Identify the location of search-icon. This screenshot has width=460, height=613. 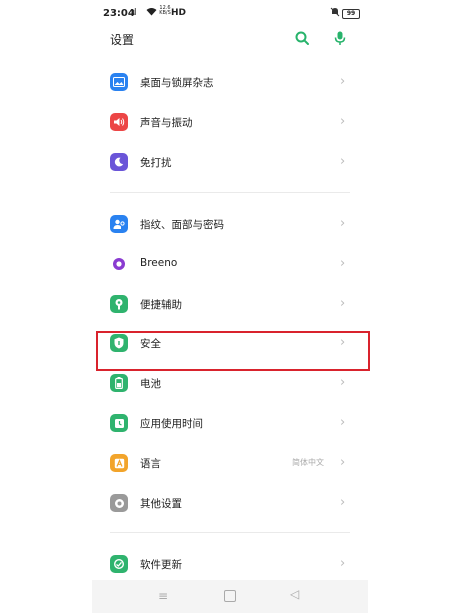
(302, 38).